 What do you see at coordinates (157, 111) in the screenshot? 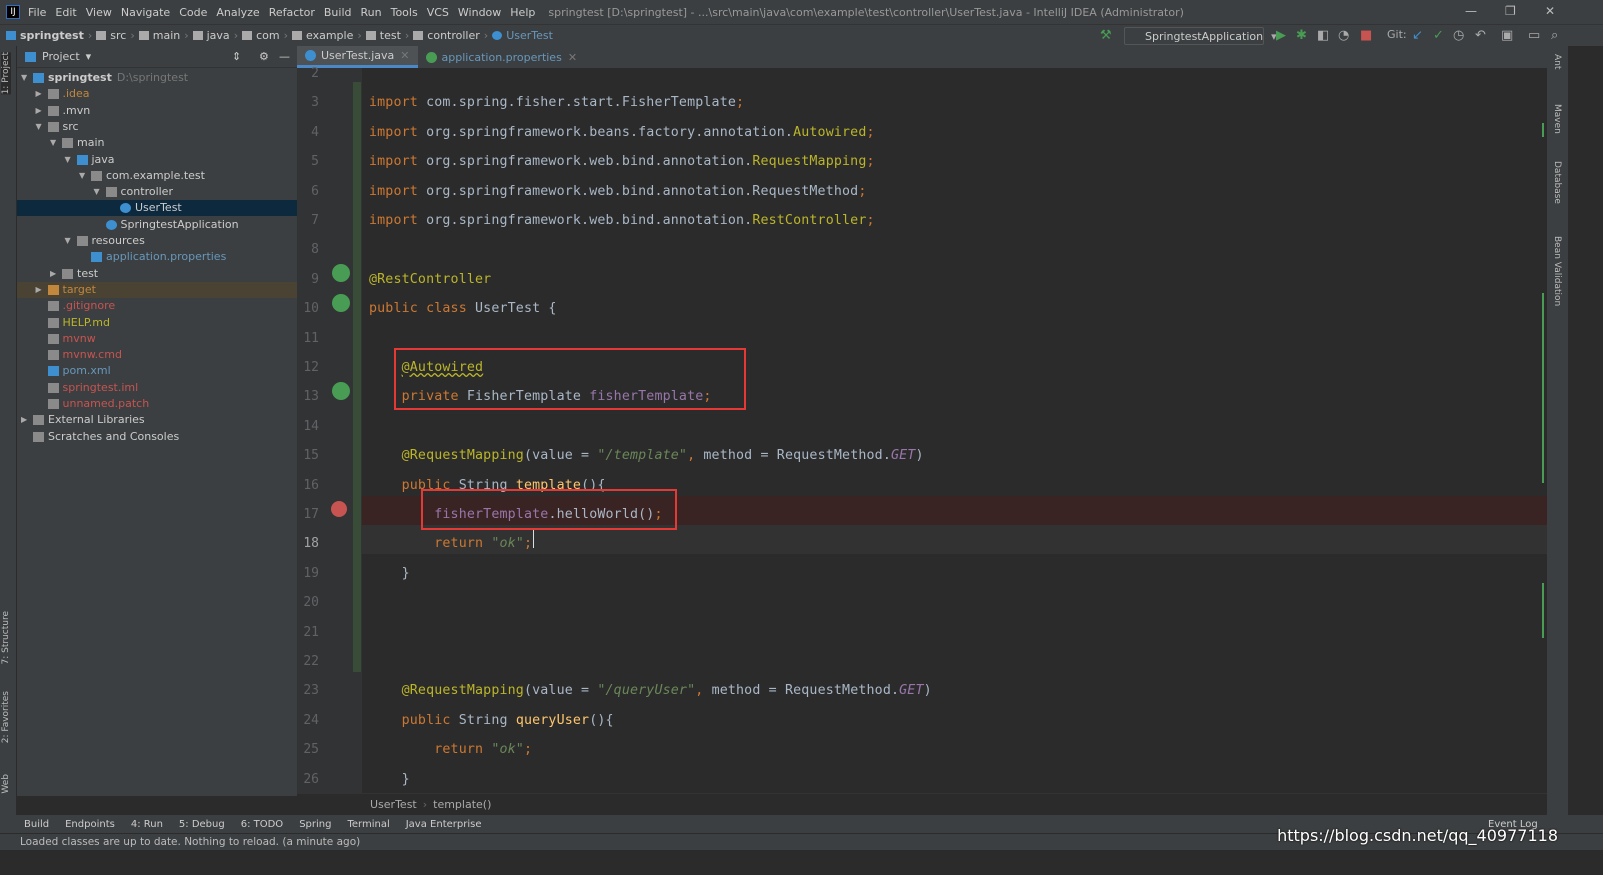
I see `tree-item: ▶ .mvn` at bounding box center [157, 111].